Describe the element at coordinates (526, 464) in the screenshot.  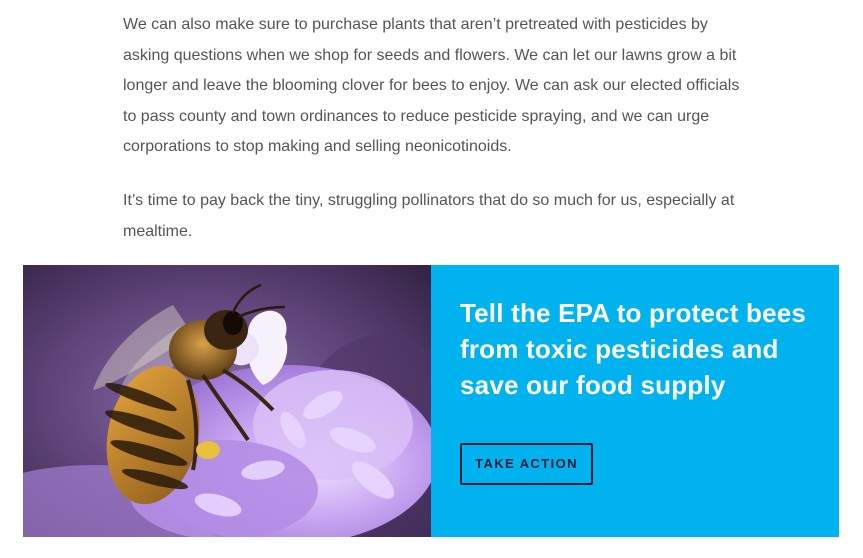
I see `take-action-button: TAKE ACTION` at that location.